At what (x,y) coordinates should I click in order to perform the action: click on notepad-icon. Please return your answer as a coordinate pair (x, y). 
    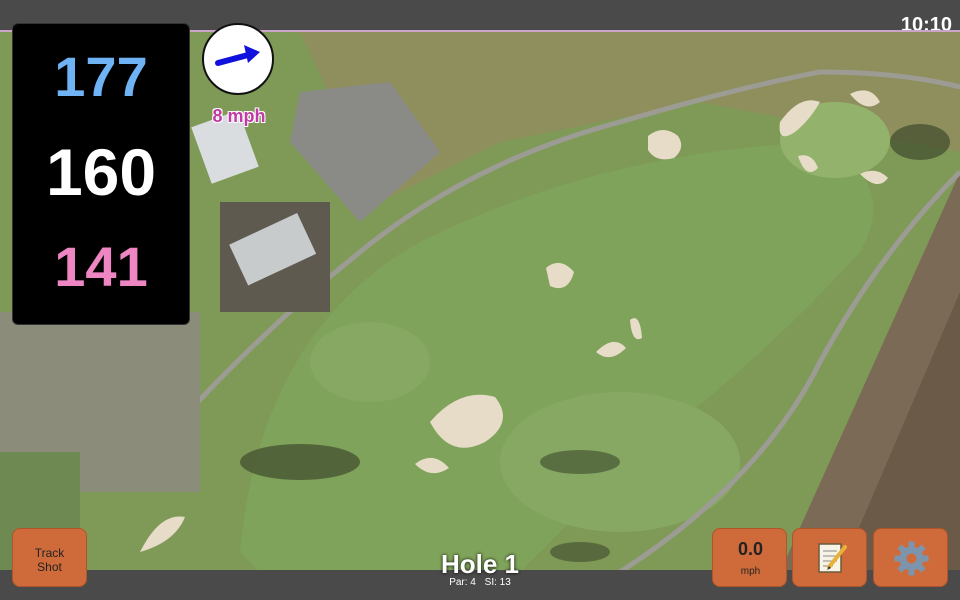
    Looking at the image, I should click on (832, 558).